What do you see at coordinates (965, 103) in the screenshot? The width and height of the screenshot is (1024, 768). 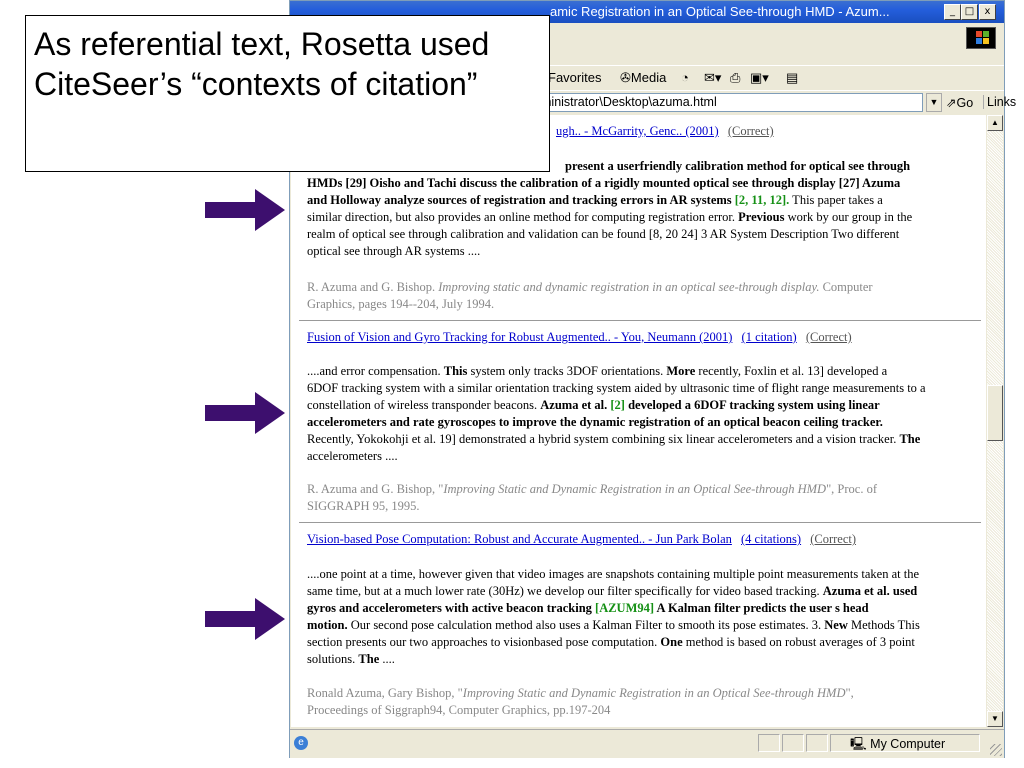 I see `go-label: Go` at bounding box center [965, 103].